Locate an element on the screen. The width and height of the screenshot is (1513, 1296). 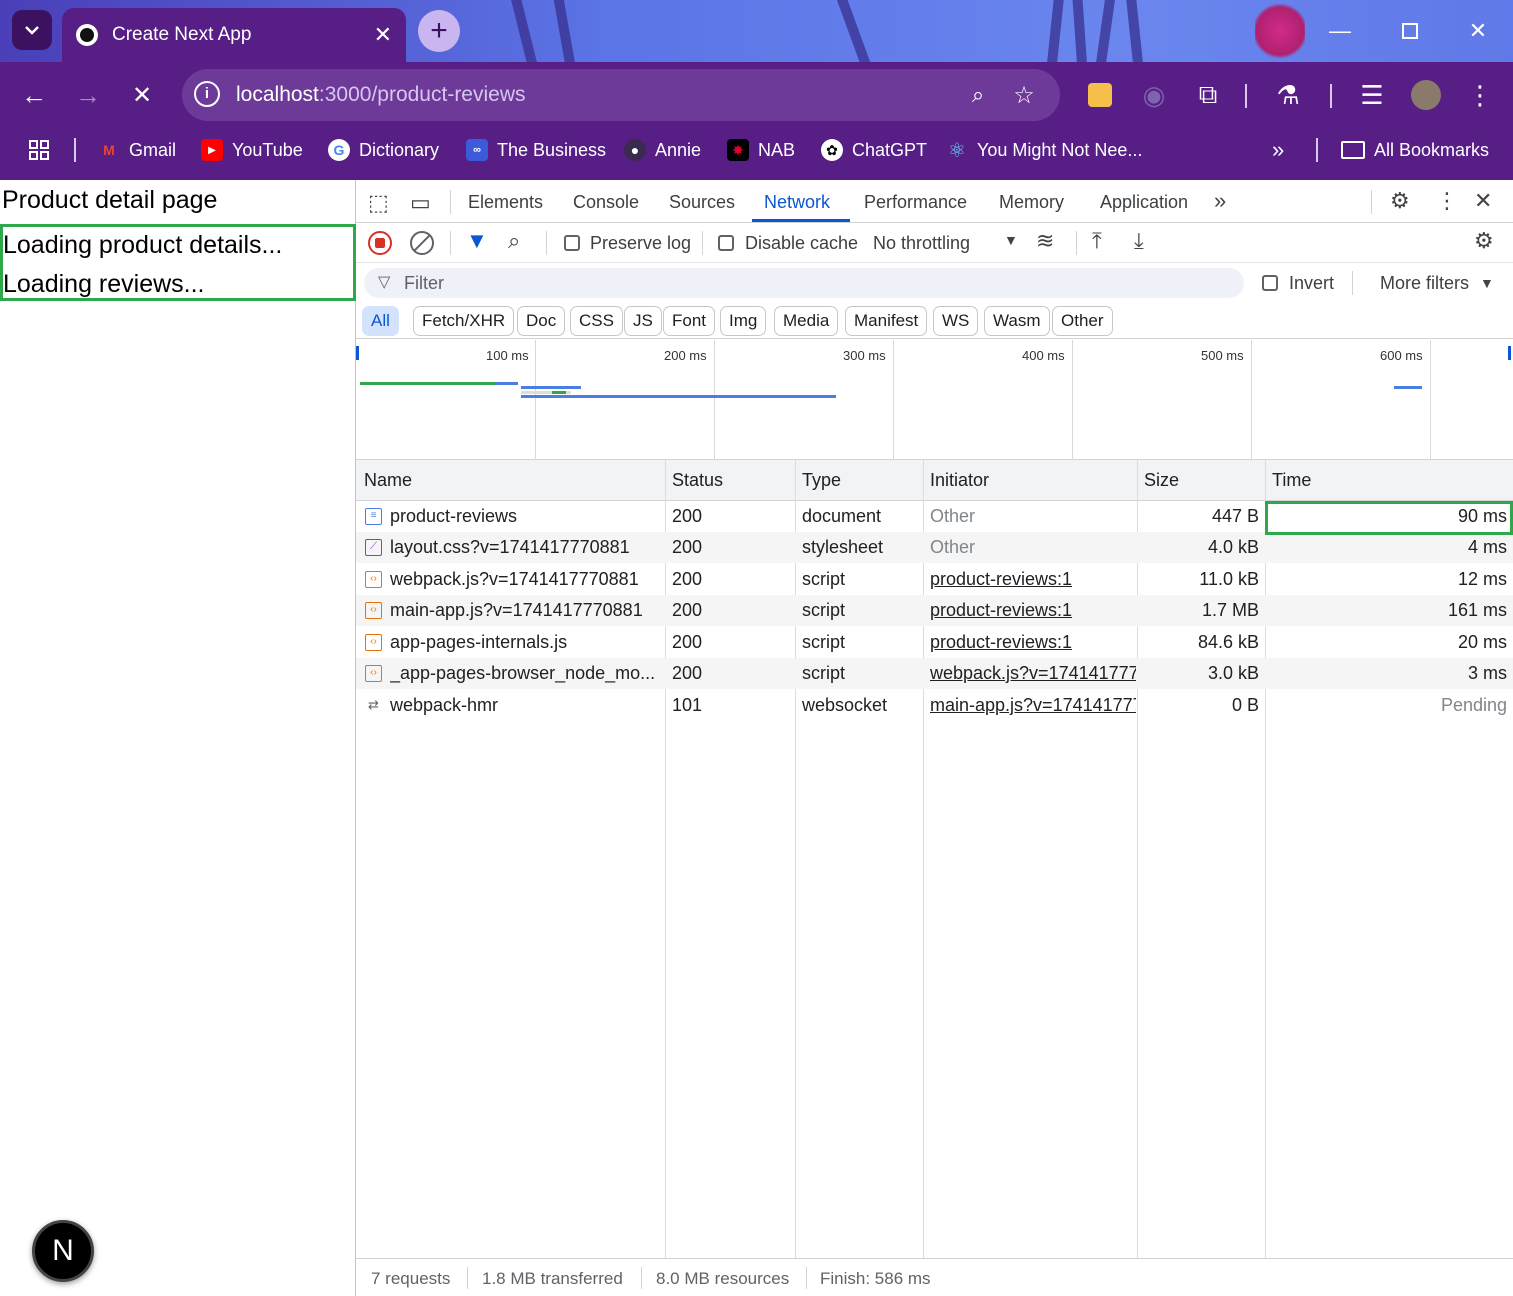
type-filter-css: CSS is located at coordinates (596, 321).